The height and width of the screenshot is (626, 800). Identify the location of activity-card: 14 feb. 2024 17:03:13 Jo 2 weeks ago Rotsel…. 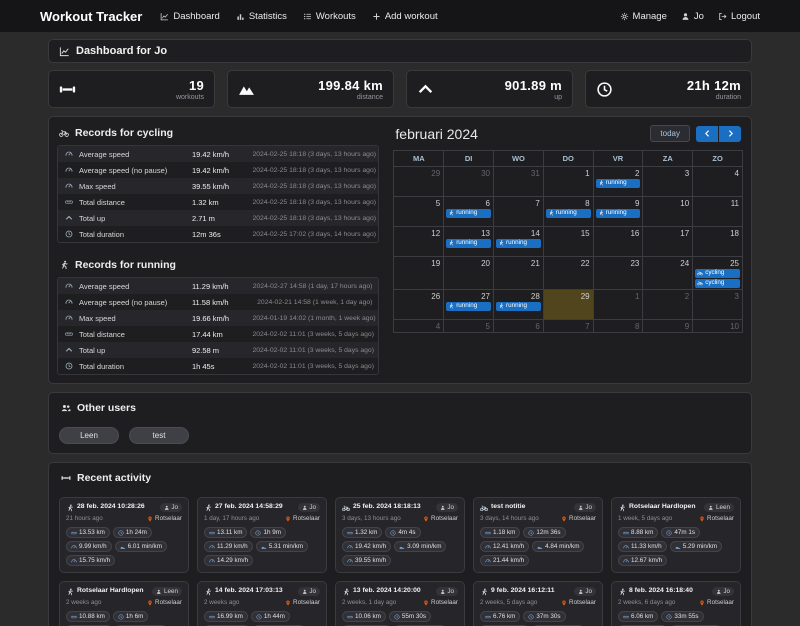
(262, 603).